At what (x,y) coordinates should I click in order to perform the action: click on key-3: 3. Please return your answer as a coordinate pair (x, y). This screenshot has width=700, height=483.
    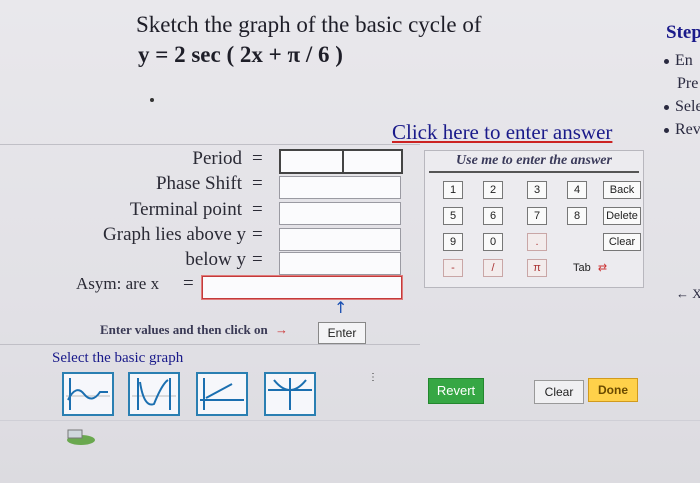
    Looking at the image, I should click on (537, 190).